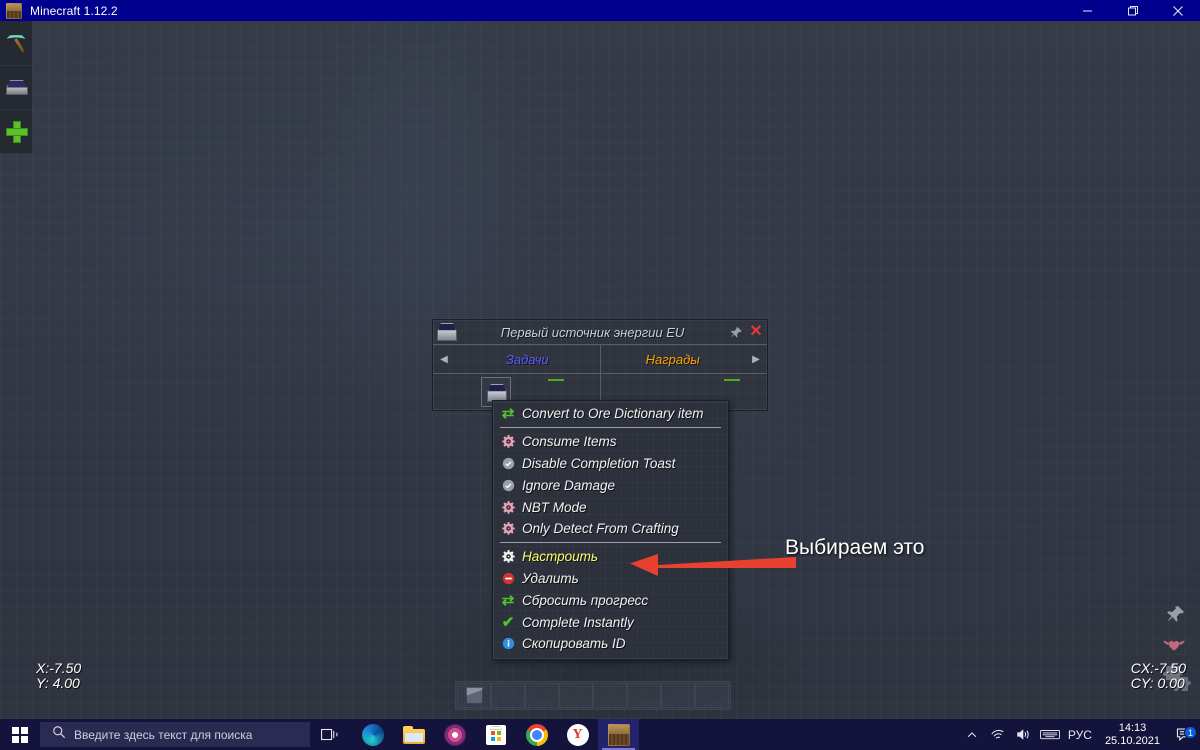  I want to click on system-tray: РУС 14:13 25.10.2021 1, so click(1079, 734).